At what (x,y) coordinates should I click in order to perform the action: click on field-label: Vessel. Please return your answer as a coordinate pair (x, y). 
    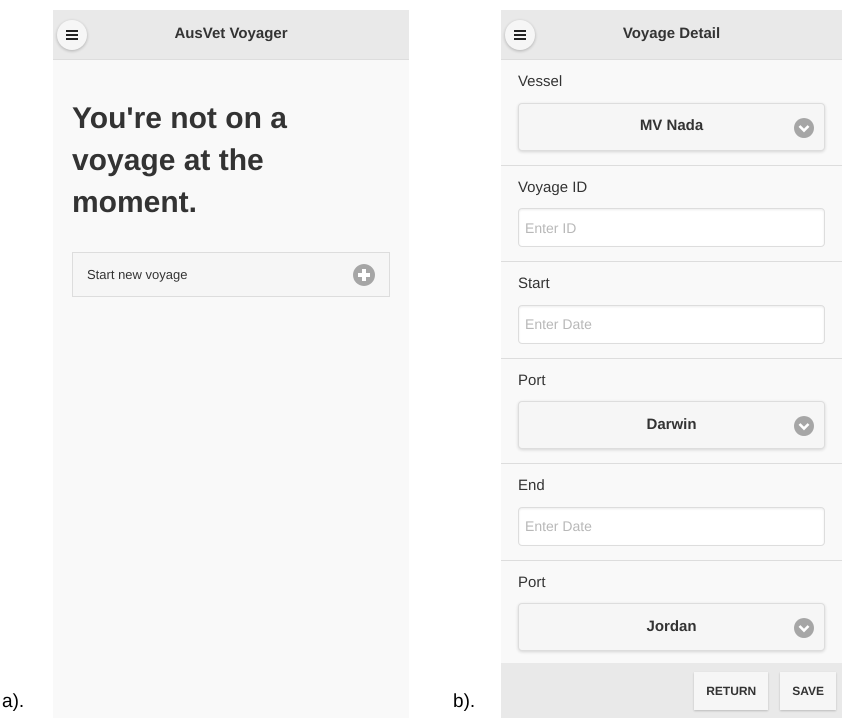
    Looking at the image, I should click on (541, 82).